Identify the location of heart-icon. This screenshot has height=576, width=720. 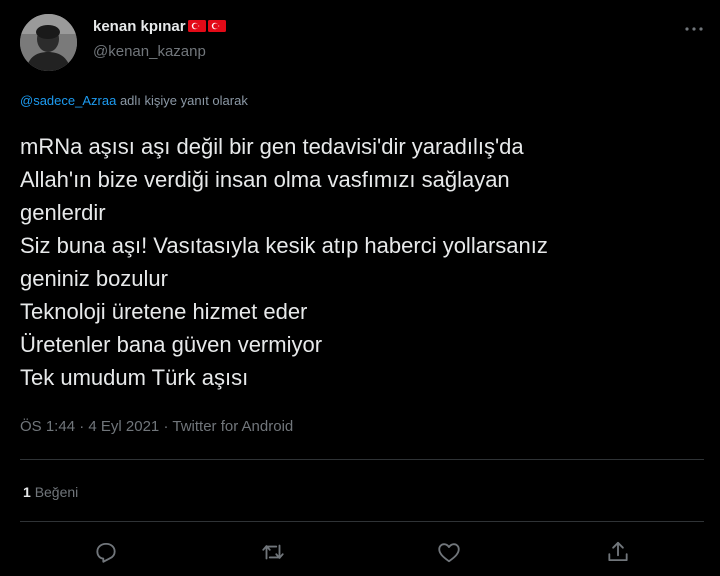
(449, 553).